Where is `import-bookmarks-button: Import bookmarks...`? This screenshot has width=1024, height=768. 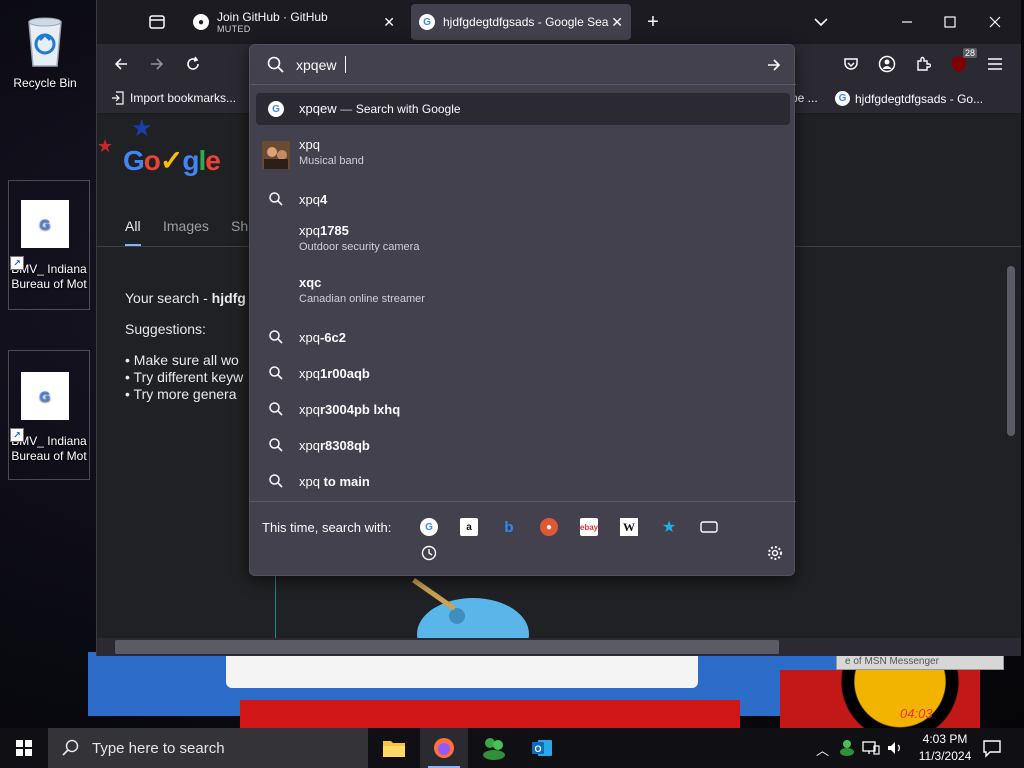
import-bookmarks-button: Import bookmarks... is located at coordinates (173, 98).